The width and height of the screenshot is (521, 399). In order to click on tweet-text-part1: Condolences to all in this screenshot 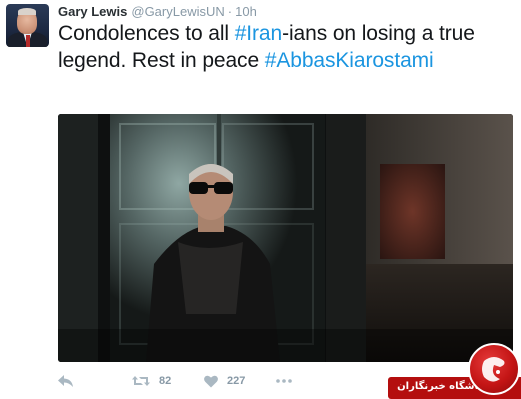, I will do `click(146, 33)`.